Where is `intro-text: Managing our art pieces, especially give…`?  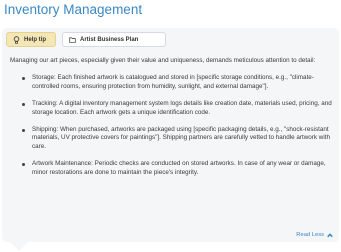
intro-text: Managing our art pieces, especially give… is located at coordinates (163, 60).